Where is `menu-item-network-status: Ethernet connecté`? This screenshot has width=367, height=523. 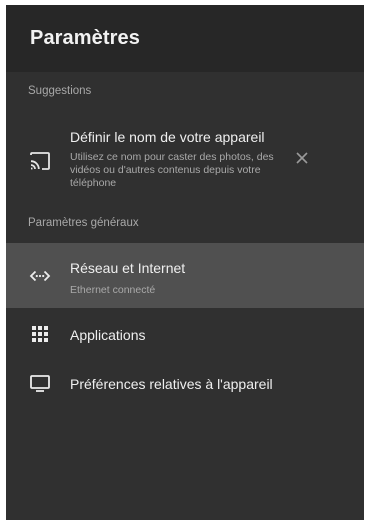
menu-item-network-status: Ethernet connecté is located at coordinates (113, 290).